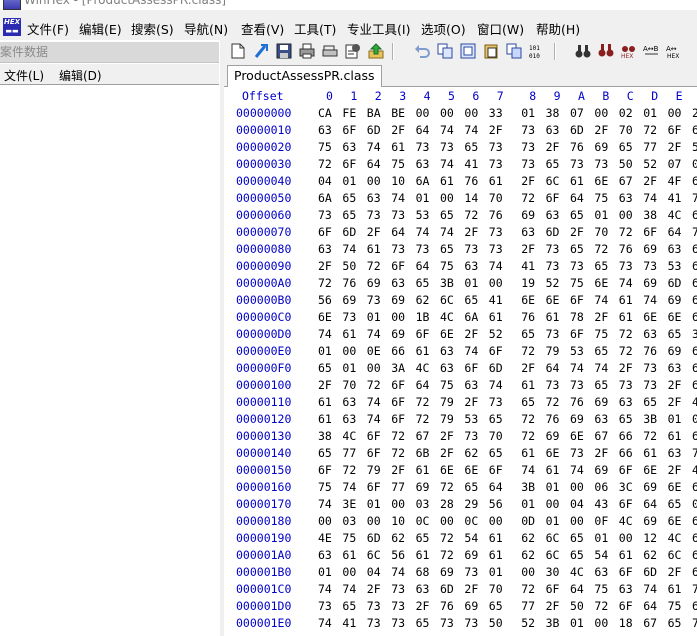 This screenshot has height=636, width=697. What do you see at coordinates (675, 51) in the screenshot?
I see `replace-hex-values-icon: A↔ HEX` at bounding box center [675, 51].